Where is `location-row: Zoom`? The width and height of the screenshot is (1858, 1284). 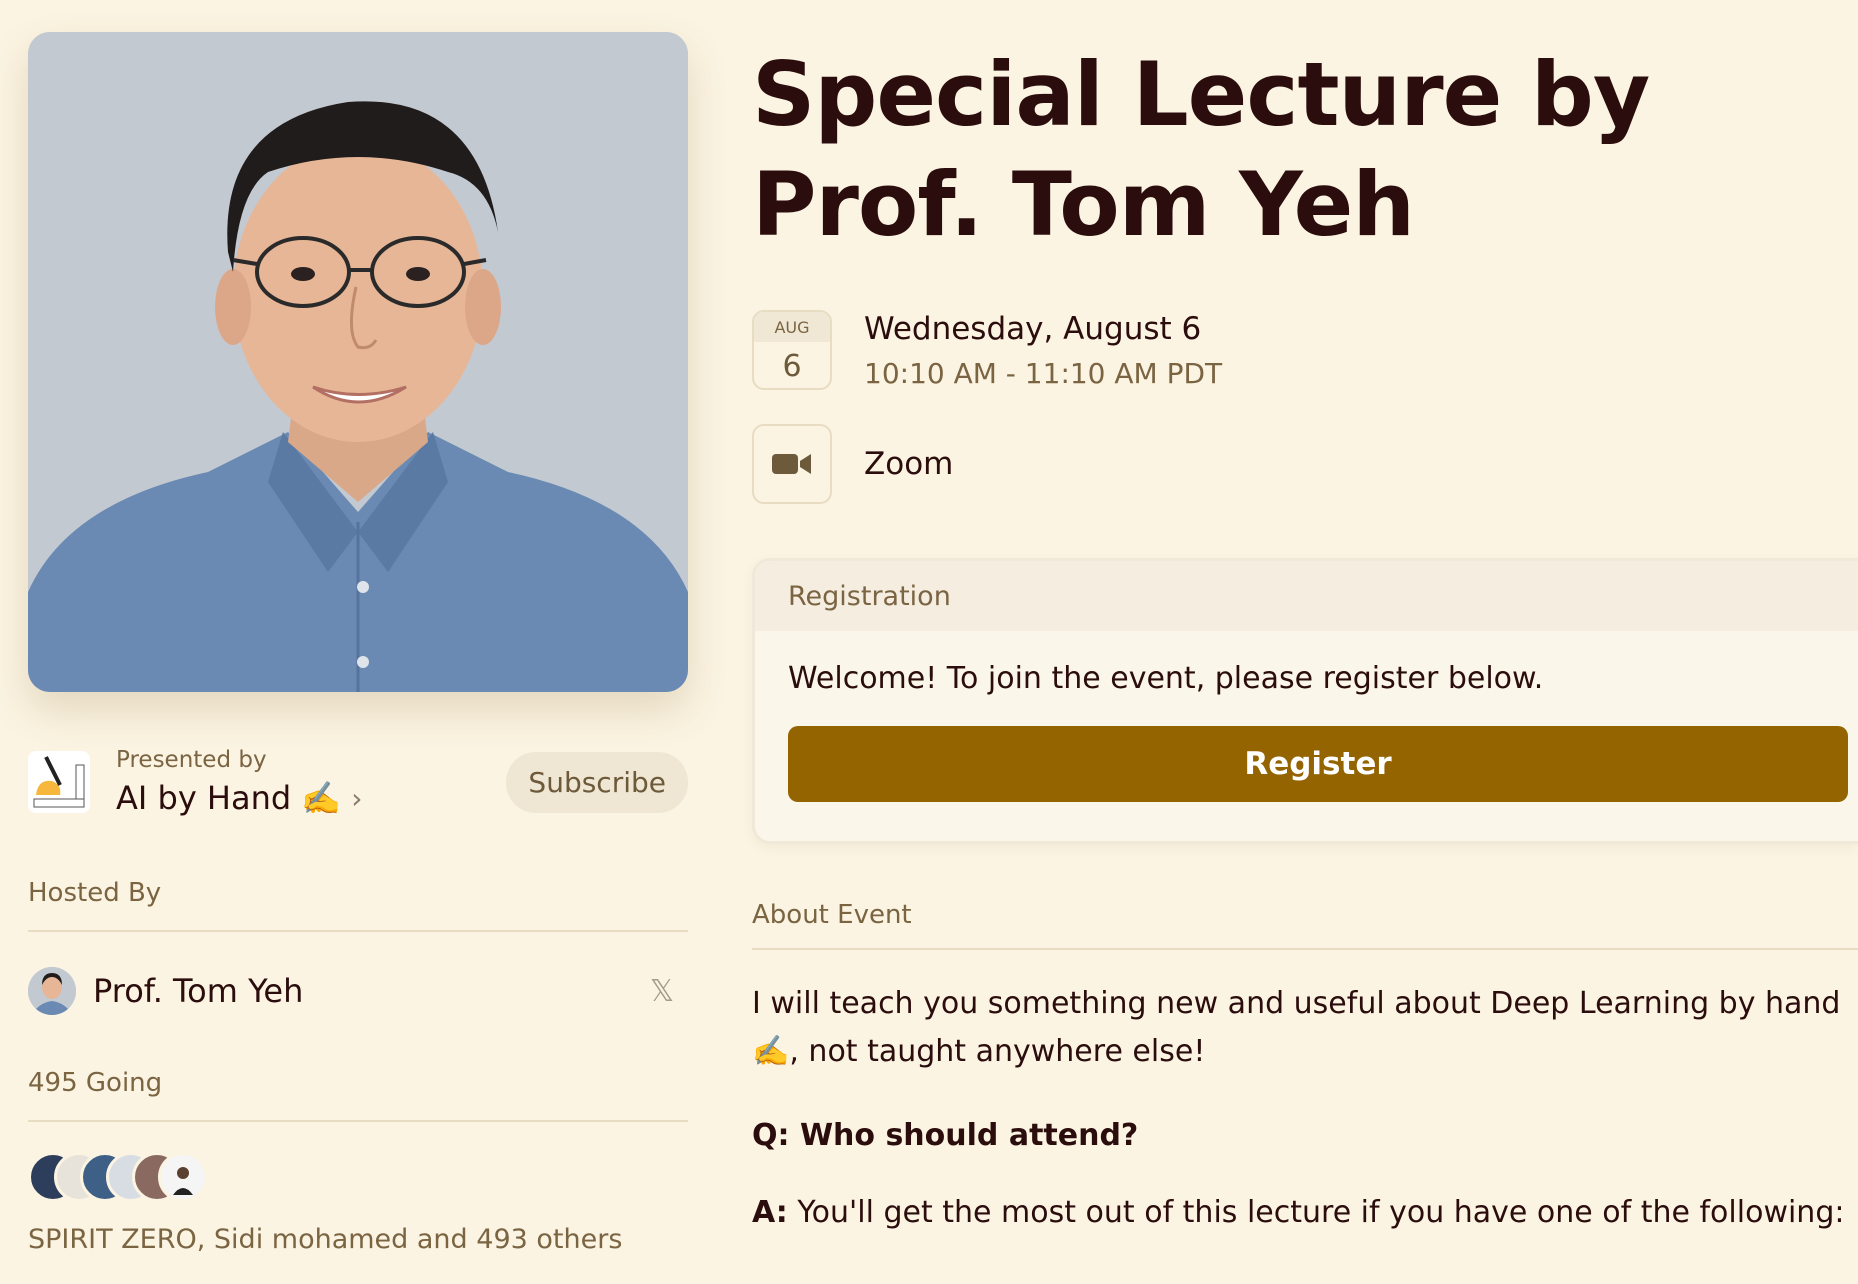 location-row: Zoom is located at coordinates (1305, 464).